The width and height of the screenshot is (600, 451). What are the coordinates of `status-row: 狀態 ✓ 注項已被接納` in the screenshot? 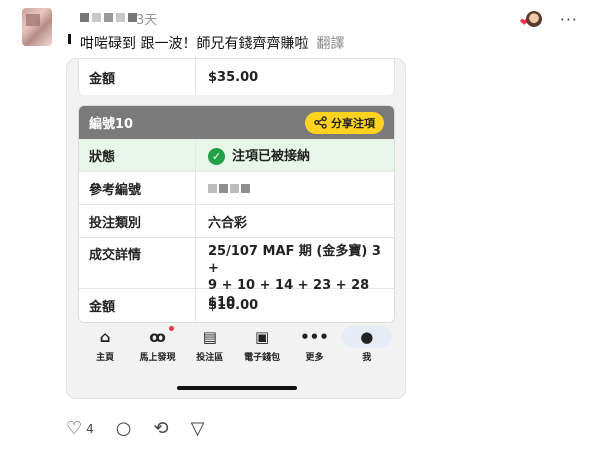 It's located at (236, 155).